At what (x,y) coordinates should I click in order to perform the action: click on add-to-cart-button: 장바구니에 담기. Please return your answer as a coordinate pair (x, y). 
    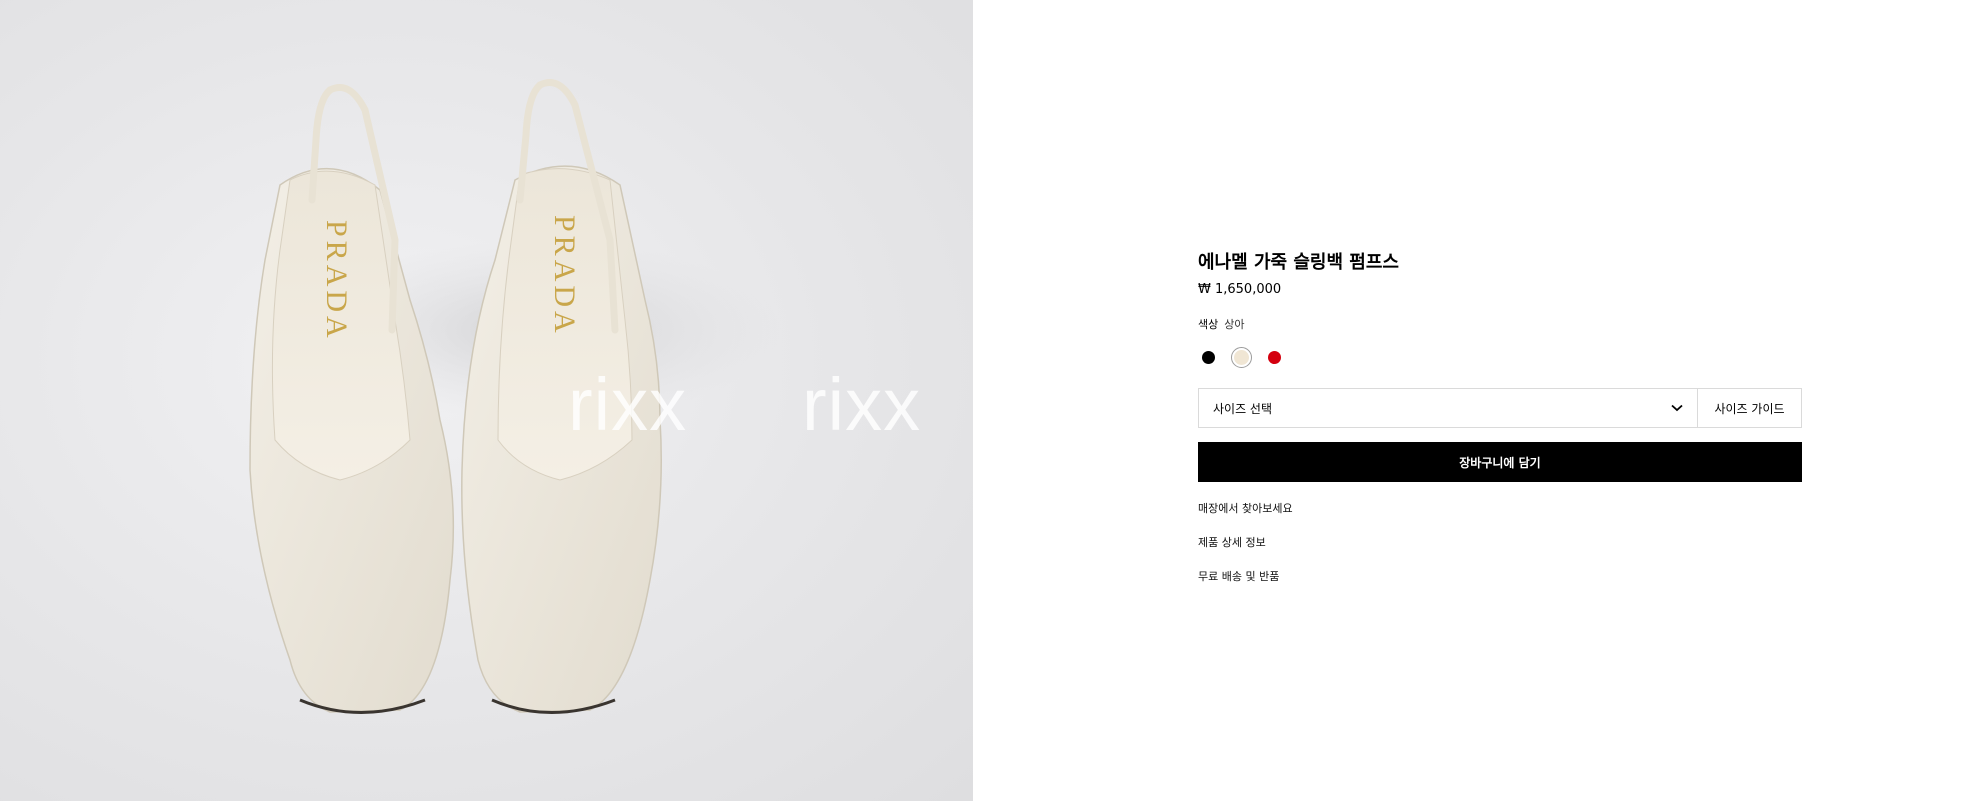
    Looking at the image, I should click on (1500, 462).